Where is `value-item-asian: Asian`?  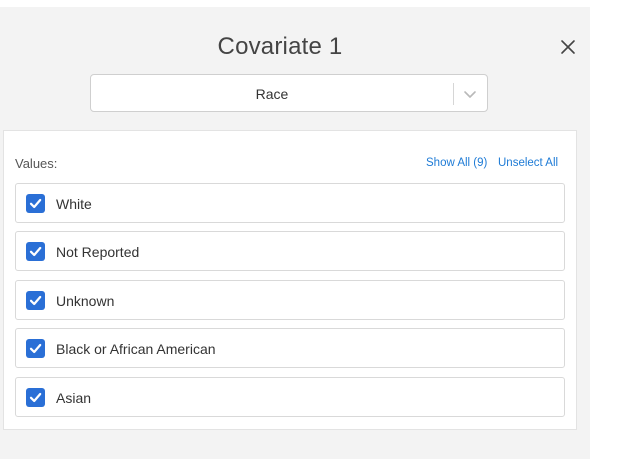
value-item-asian: Asian is located at coordinates (290, 397).